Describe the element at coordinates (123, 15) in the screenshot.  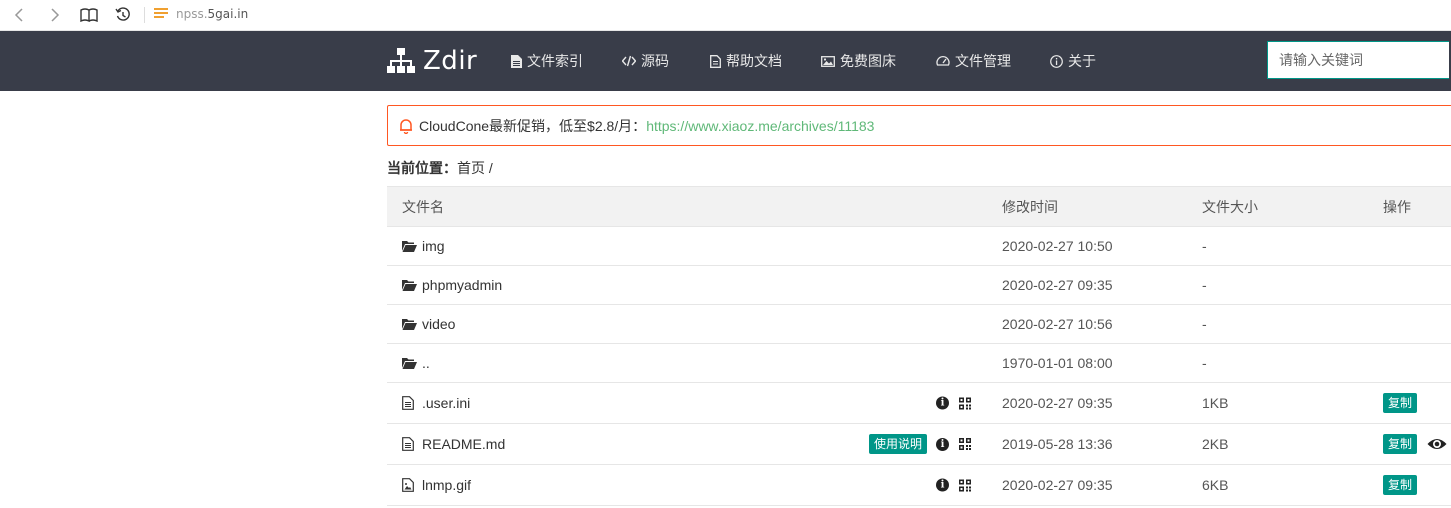
I see `history-icon` at that location.